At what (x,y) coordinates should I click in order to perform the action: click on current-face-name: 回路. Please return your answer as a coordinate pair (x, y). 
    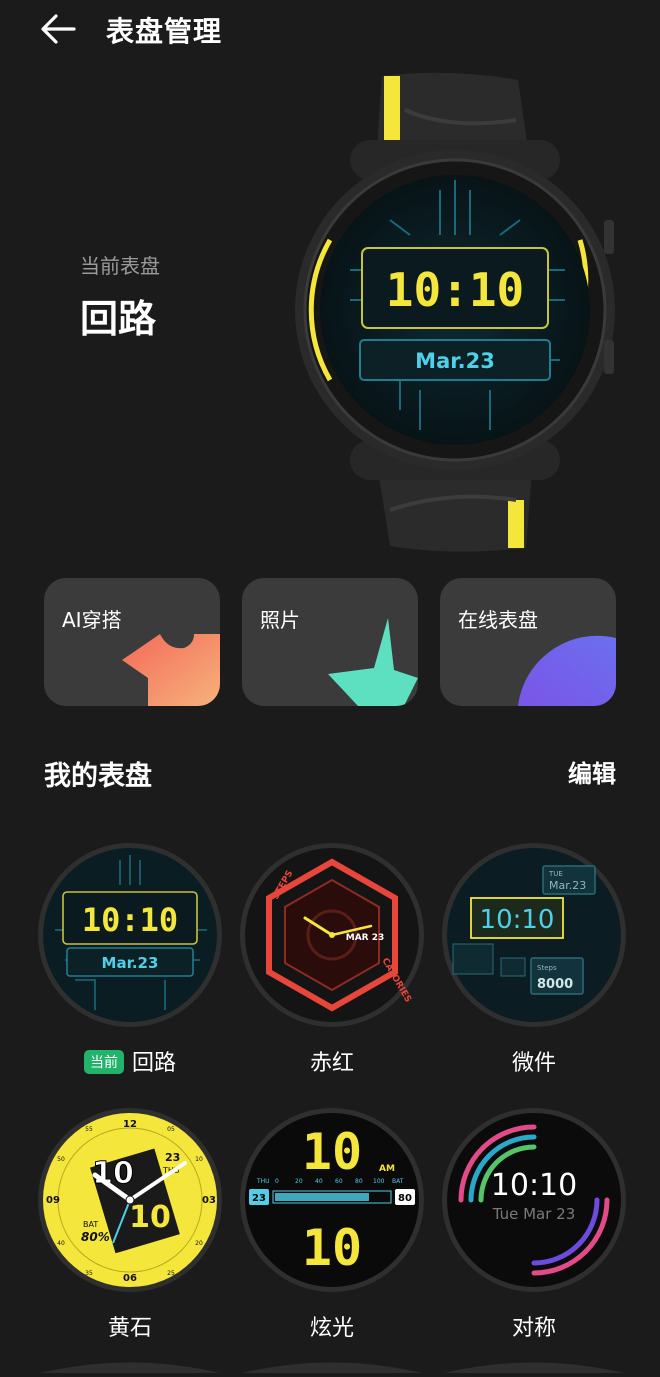
    Looking at the image, I should click on (118, 319).